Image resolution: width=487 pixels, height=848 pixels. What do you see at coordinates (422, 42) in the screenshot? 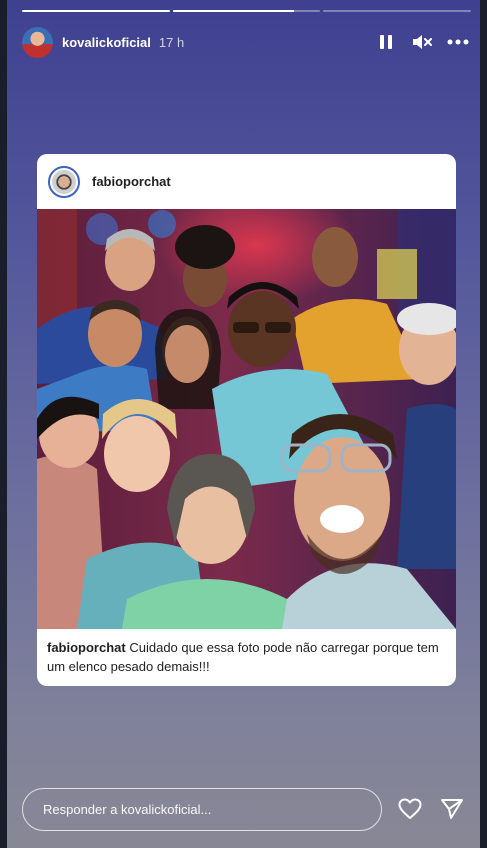
I see `mute-icon` at bounding box center [422, 42].